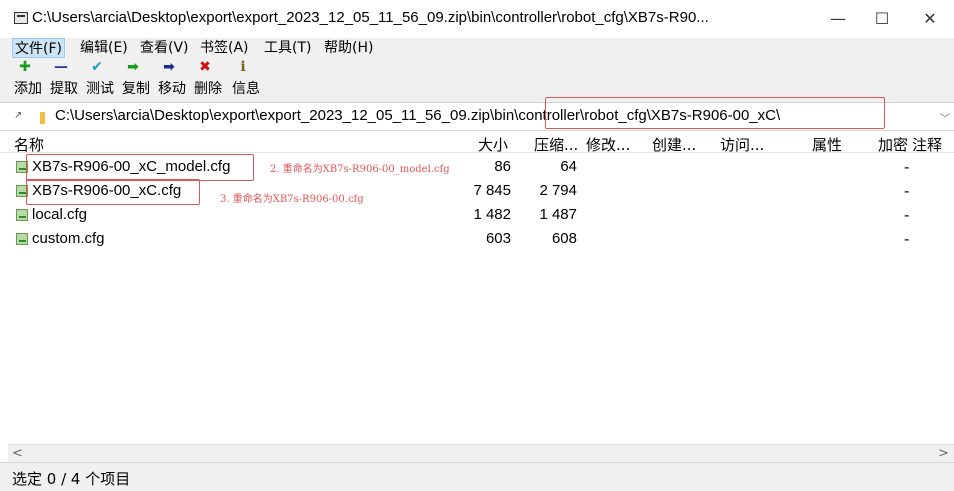  What do you see at coordinates (68, 238) in the screenshot?
I see `file-name: custom.cfg` at bounding box center [68, 238].